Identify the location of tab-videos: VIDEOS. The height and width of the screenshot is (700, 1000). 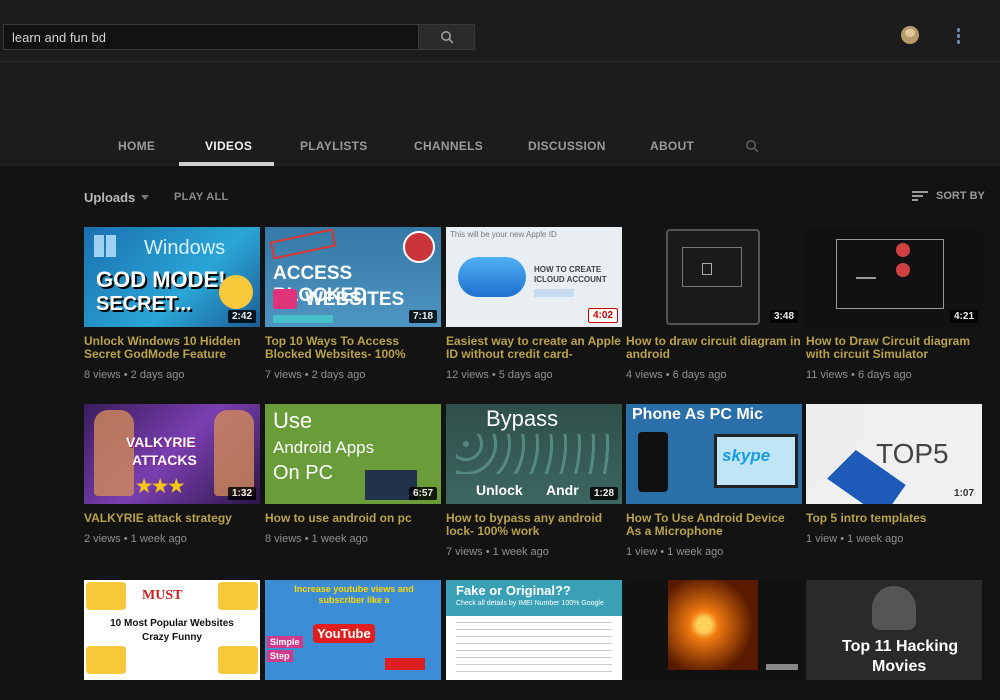
(228, 146).